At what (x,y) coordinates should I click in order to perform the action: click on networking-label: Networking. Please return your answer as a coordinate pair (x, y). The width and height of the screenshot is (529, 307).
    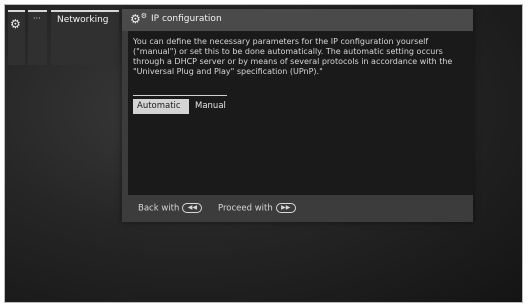
    Looking at the image, I should click on (83, 20).